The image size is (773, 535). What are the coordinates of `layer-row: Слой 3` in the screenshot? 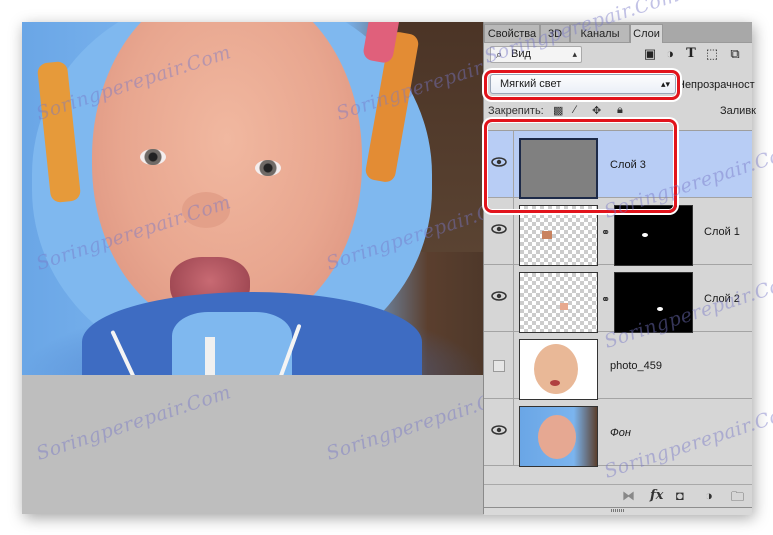 It's located at (618, 165).